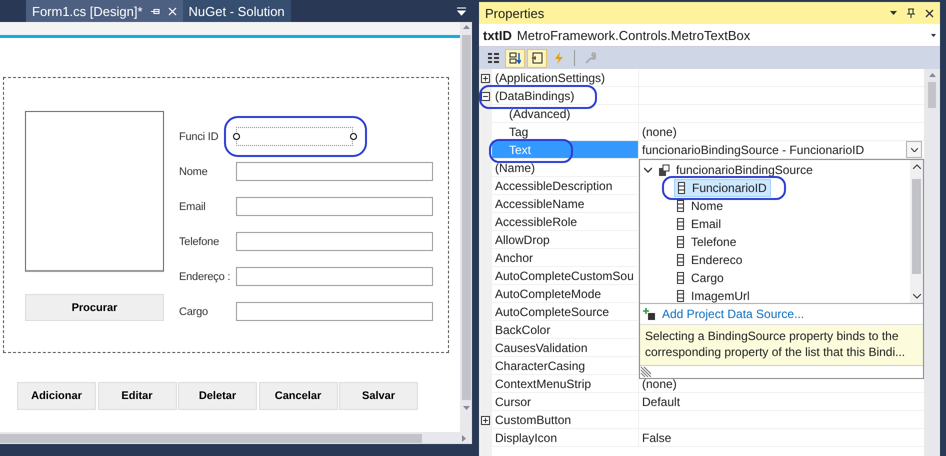 This screenshot has height=456, width=946. What do you see at coordinates (590, 58) in the screenshot?
I see `wrench-icon` at bounding box center [590, 58].